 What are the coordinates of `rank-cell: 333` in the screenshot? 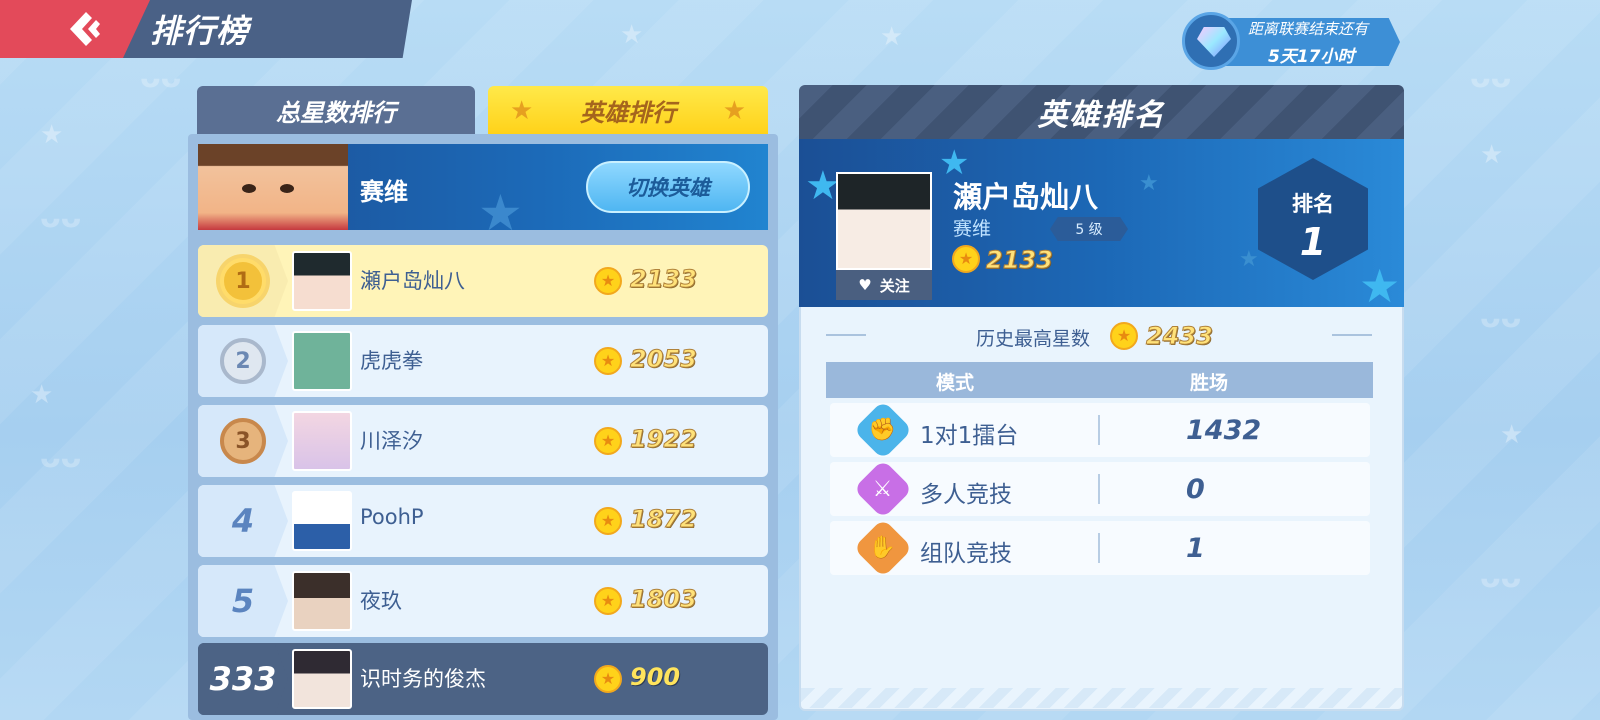 It's located at (243, 679).